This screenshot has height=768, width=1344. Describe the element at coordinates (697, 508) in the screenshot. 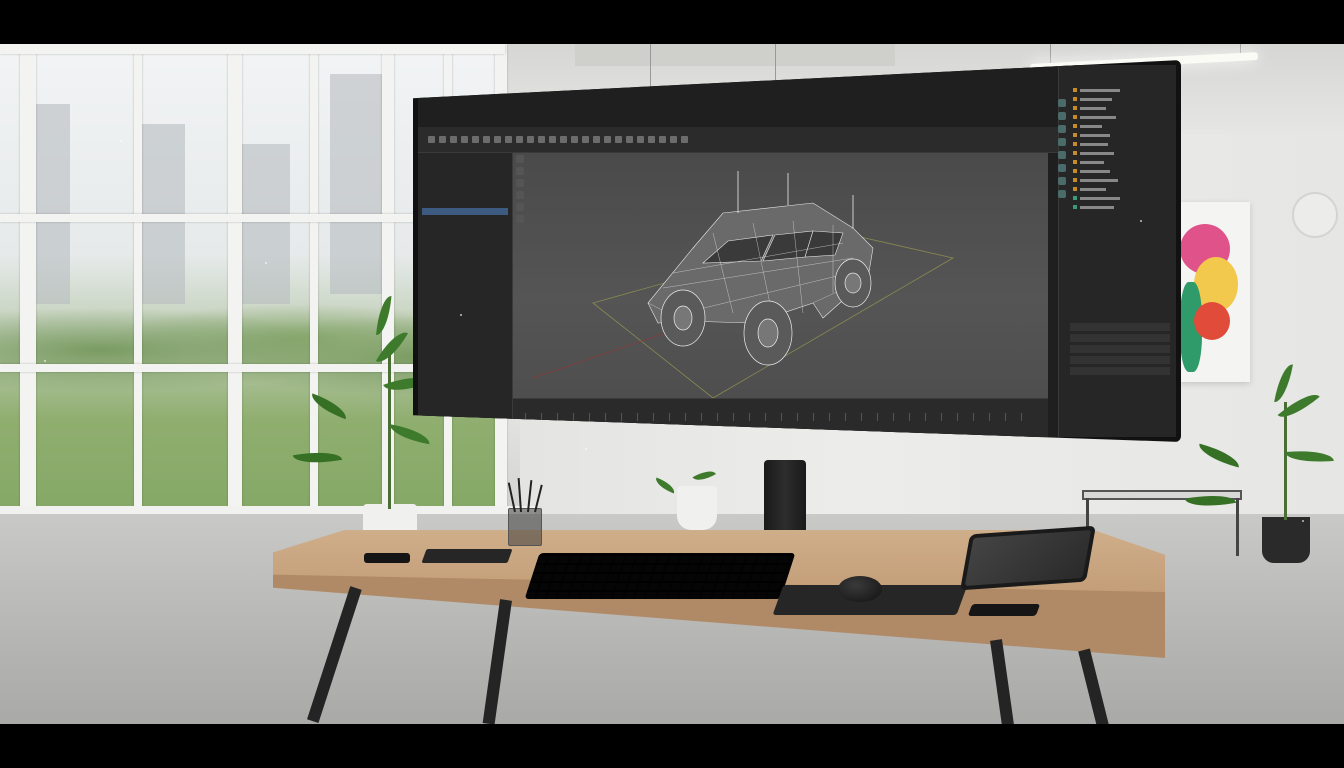

I see `plant-pot` at that location.